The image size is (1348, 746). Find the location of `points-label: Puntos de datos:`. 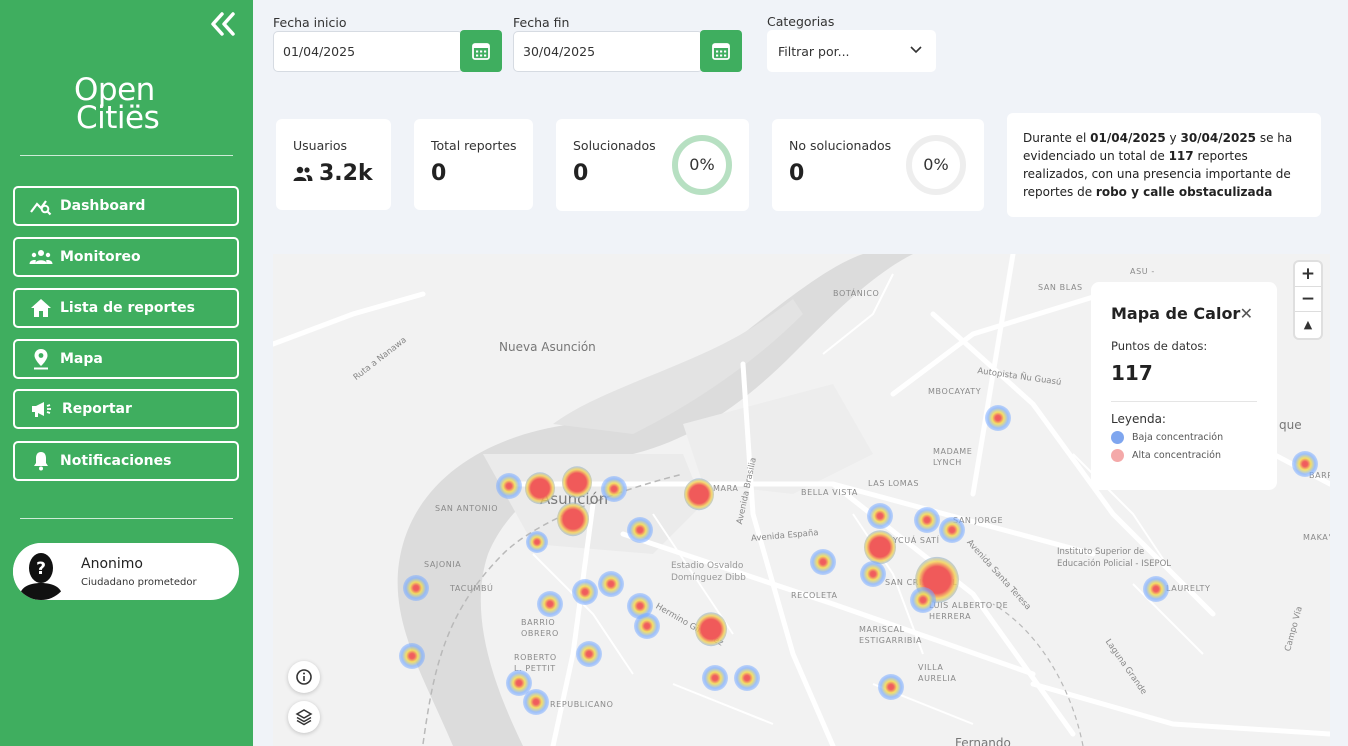

points-label: Puntos de datos: is located at coordinates (1159, 346).